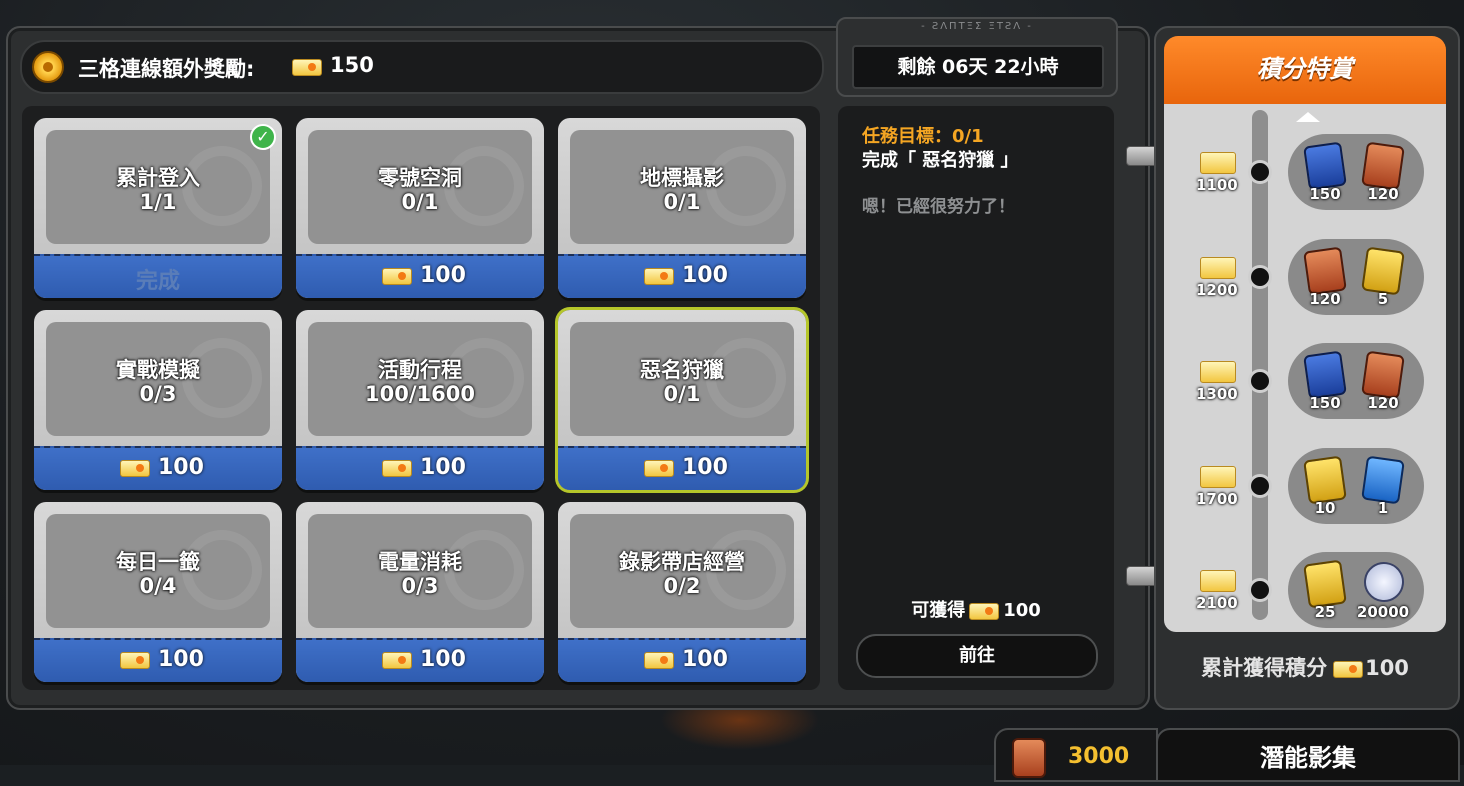 Image resolution: width=1464 pixels, height=786 pixels. Describe the element at coordinates (1383, 508) in the screenshot. I see `item-count: 1` at that location.